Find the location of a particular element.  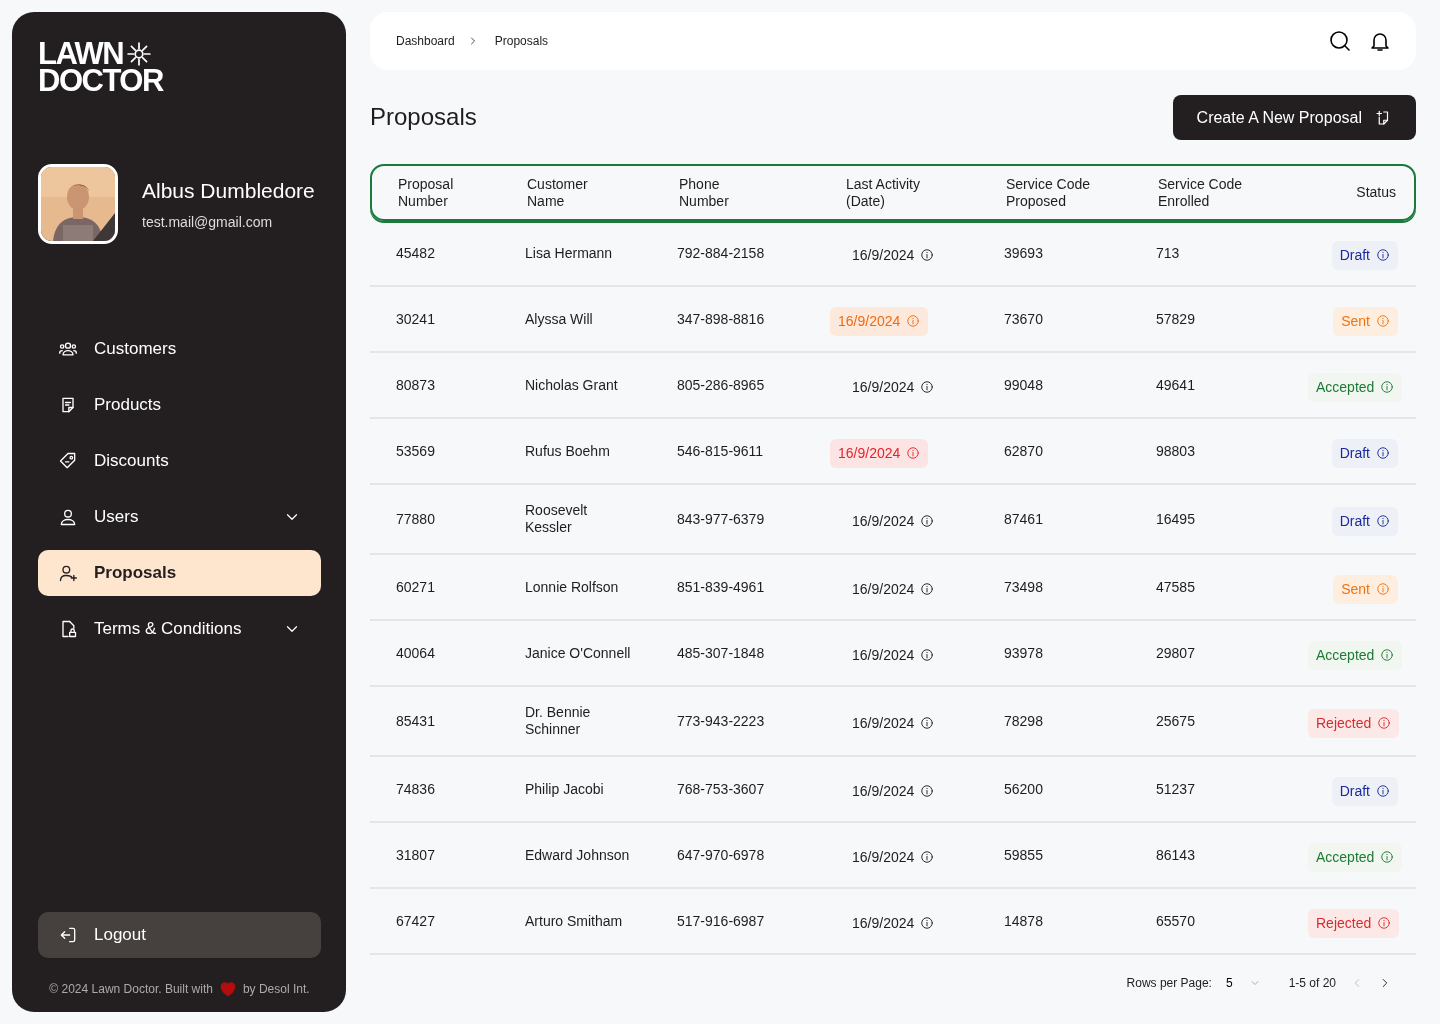

table-cell-text: 87461 is located at coordinates (1024, 519).